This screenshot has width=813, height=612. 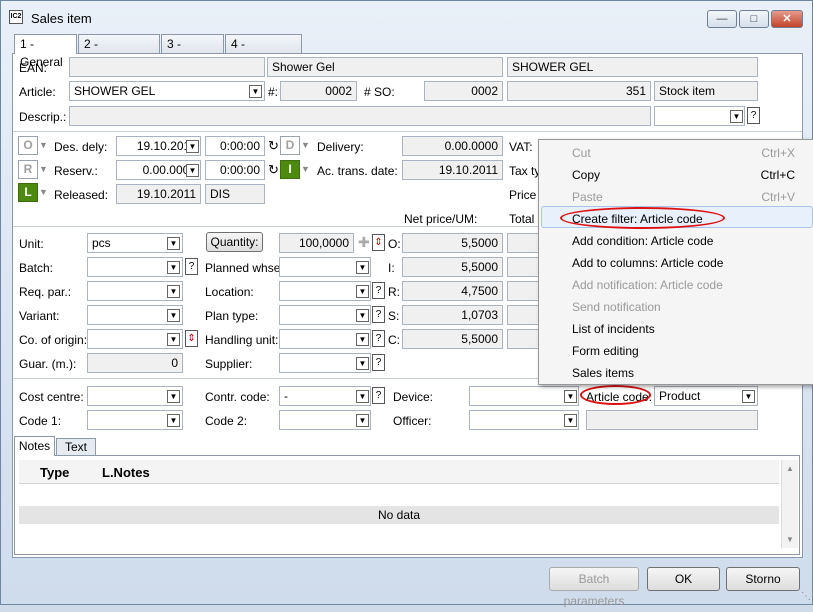 I want to click on unit-dropdown-icon: ▼, so click(x=173, y=243).